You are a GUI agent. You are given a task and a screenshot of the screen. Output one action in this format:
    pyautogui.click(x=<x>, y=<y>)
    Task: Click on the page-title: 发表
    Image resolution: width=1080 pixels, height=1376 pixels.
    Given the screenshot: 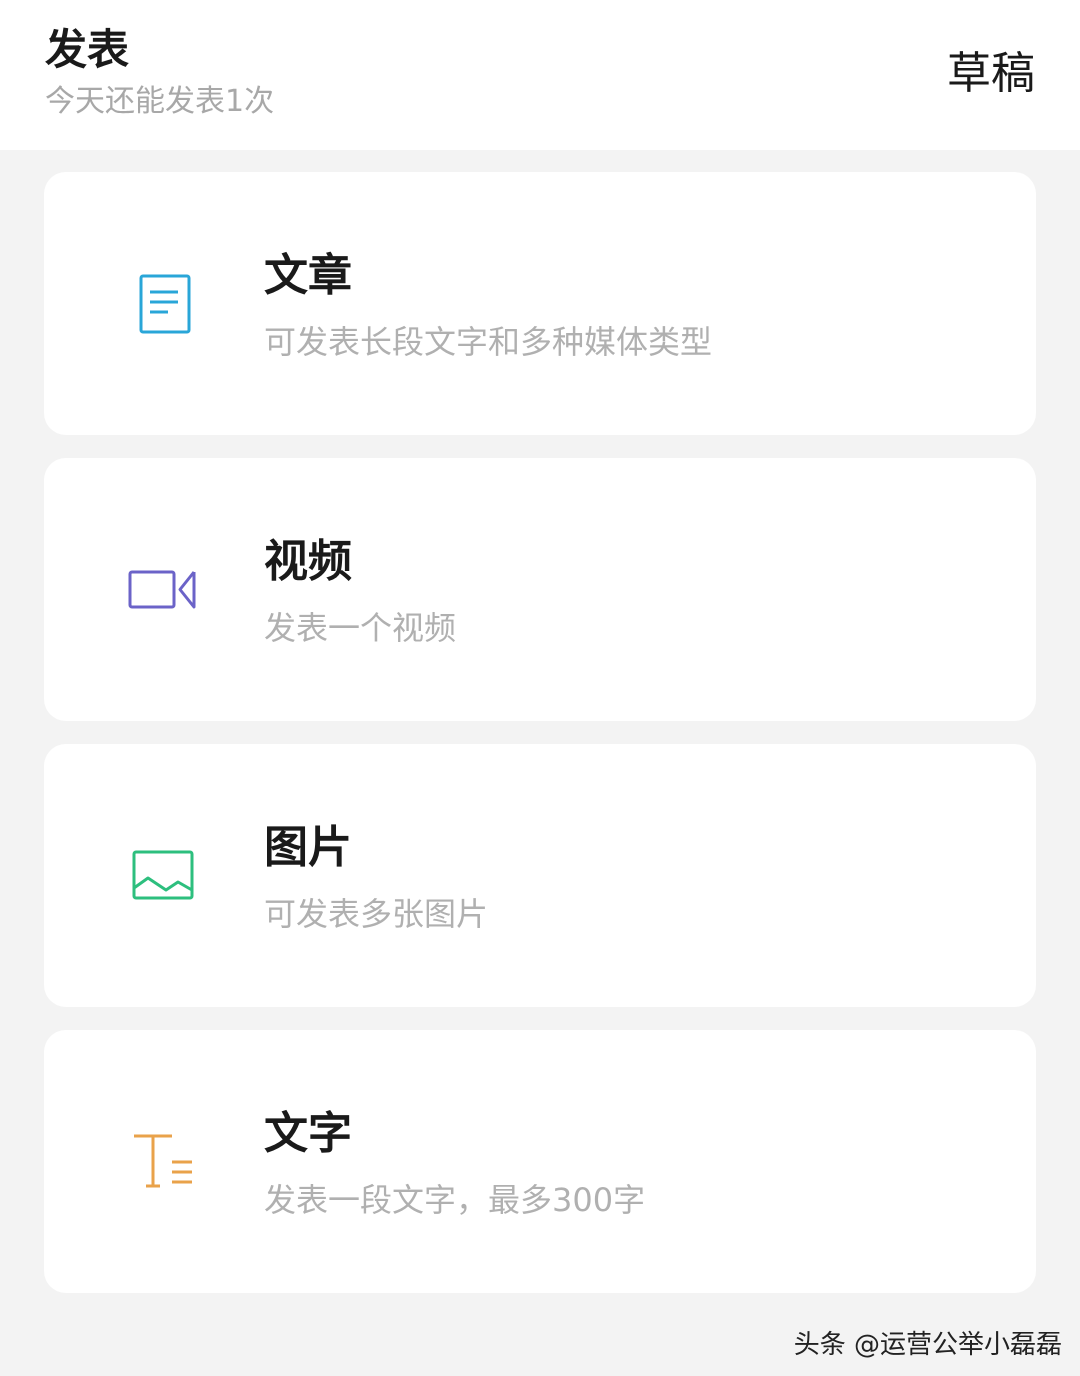 What is the action you would take?
    pyautogui.click(x=87, y=49)
    